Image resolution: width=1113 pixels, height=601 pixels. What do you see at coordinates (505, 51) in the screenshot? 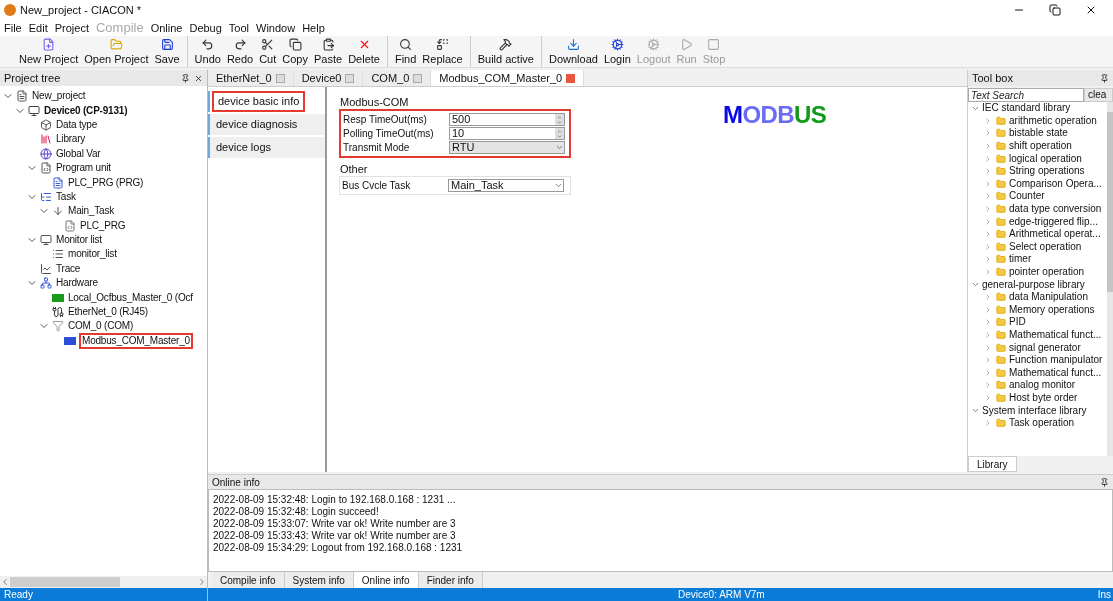
I see `toolbar-button: Build active` at bounding box center [505, 51].